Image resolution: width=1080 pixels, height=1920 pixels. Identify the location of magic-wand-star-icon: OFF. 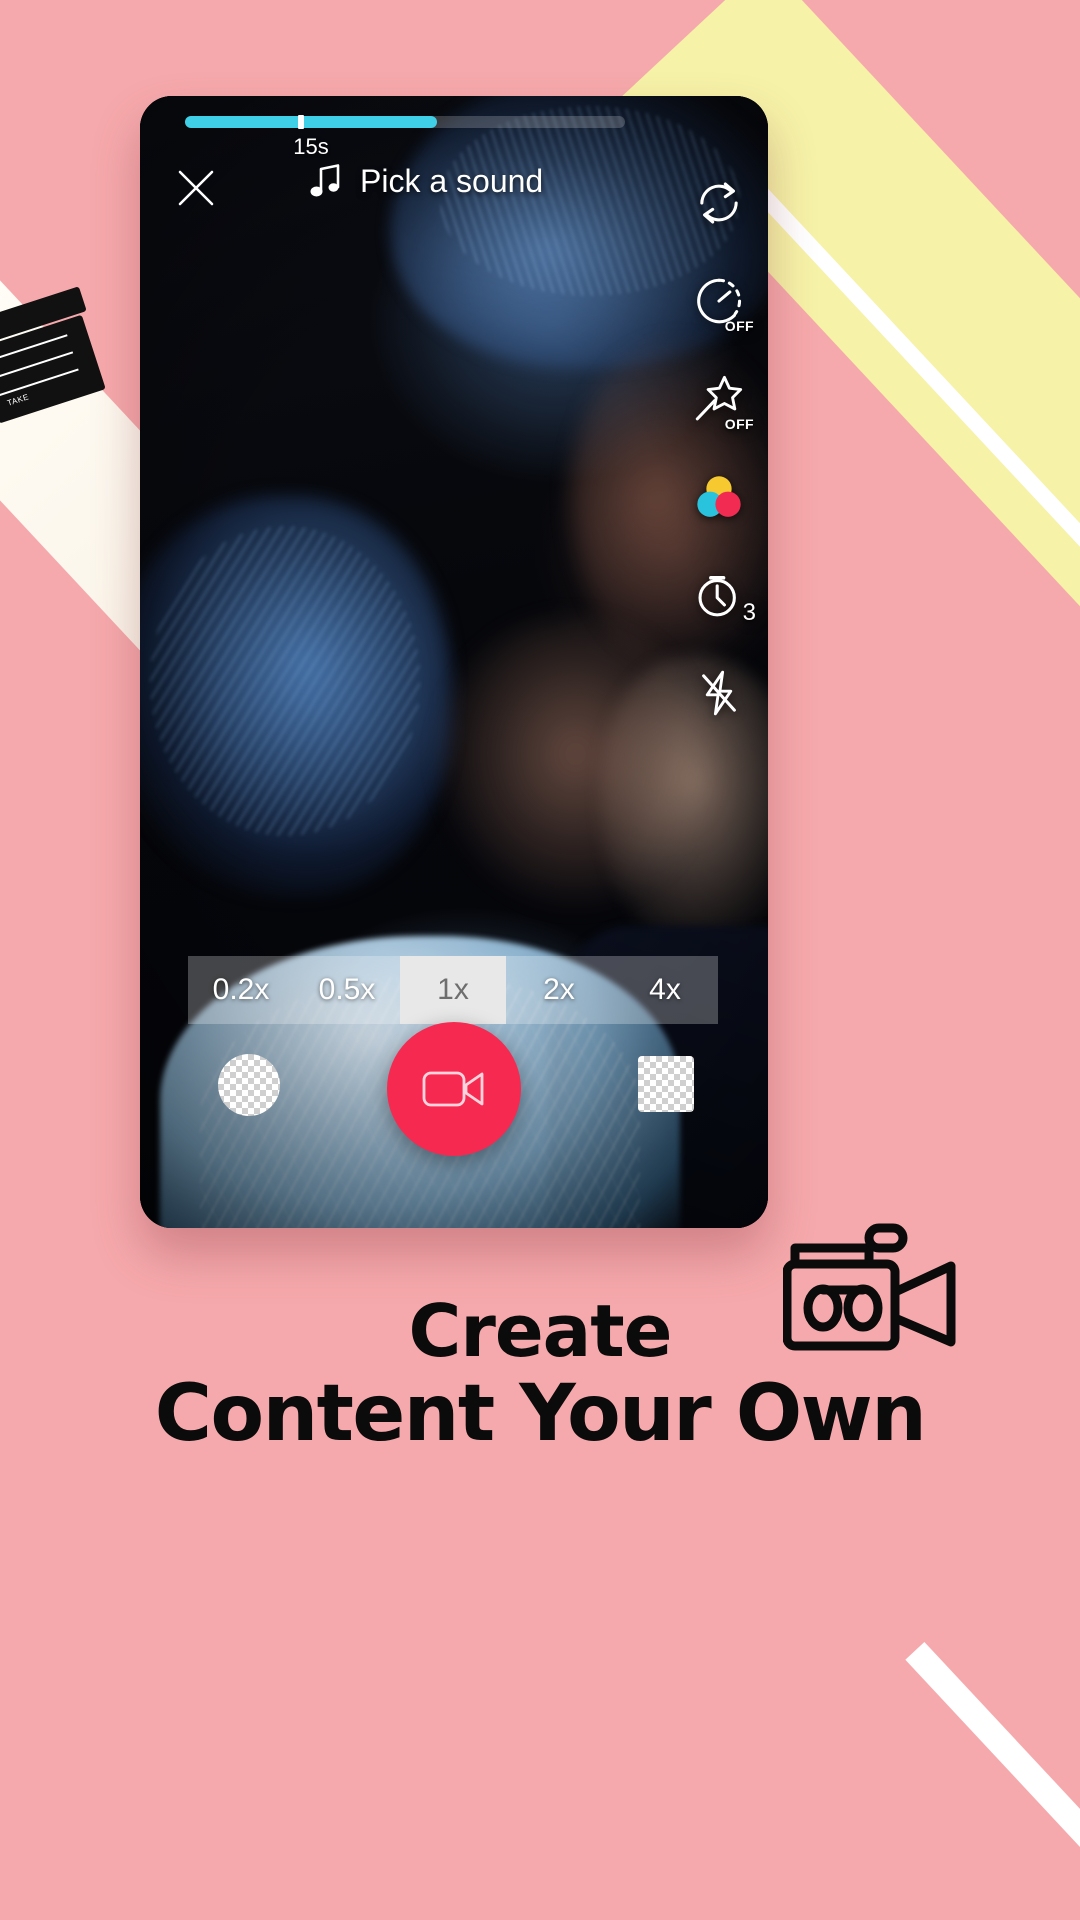
(721, 400).